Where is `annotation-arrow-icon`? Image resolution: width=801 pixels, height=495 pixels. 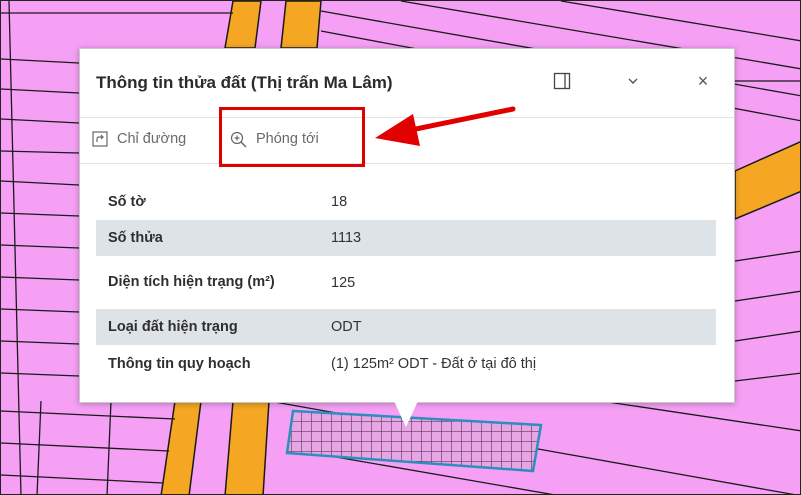
annotation-arrow-icon is located at coordinates (445, 126).